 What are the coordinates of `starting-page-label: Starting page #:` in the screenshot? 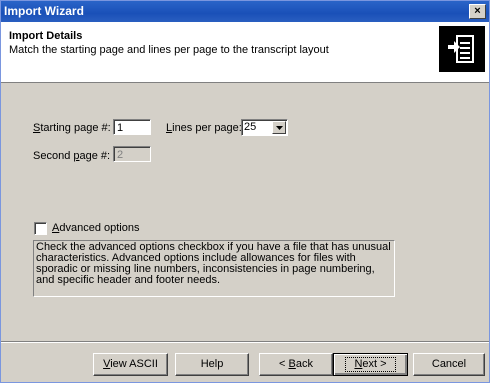 It's located at (72, 128).